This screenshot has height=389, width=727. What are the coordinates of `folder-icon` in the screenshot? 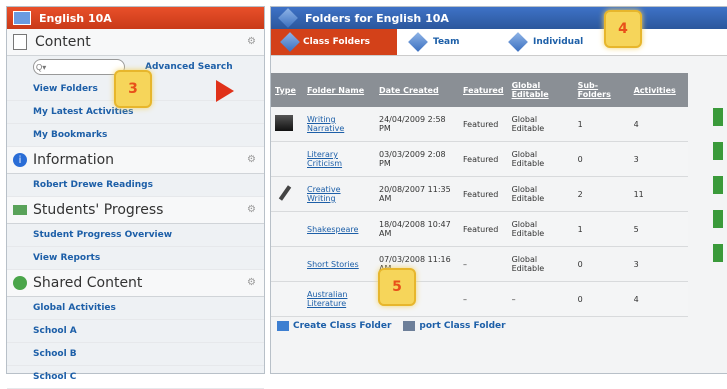 It's located at (22, 18).